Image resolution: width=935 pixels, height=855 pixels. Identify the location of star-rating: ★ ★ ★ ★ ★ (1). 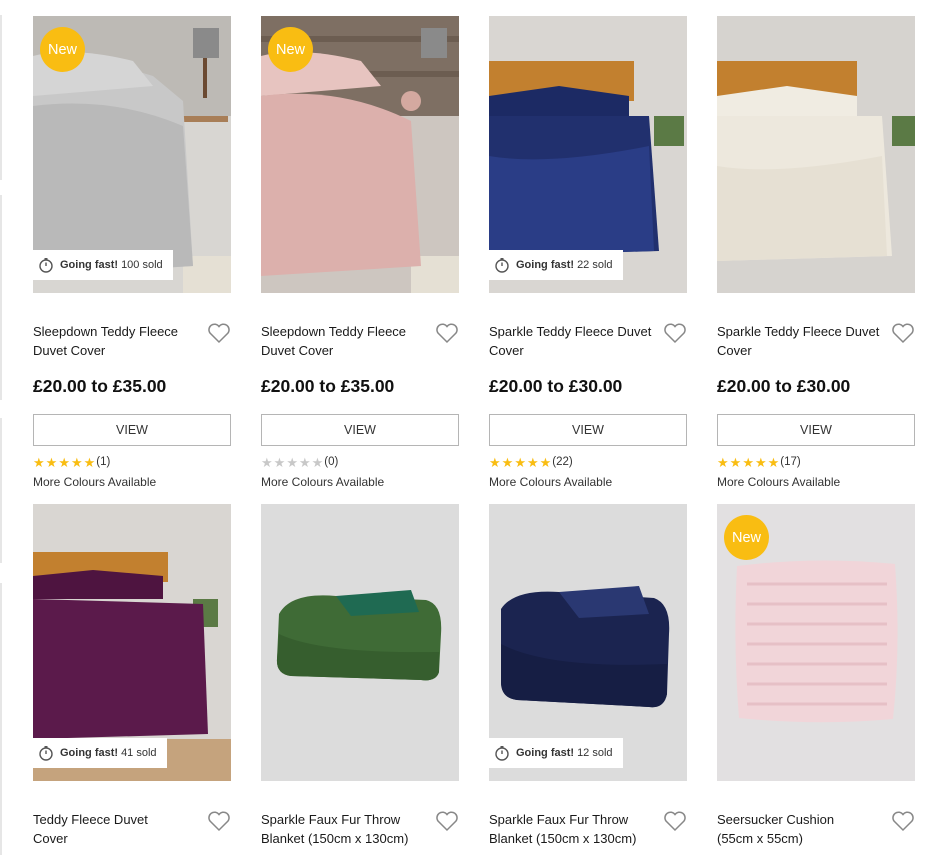
(71, 462).